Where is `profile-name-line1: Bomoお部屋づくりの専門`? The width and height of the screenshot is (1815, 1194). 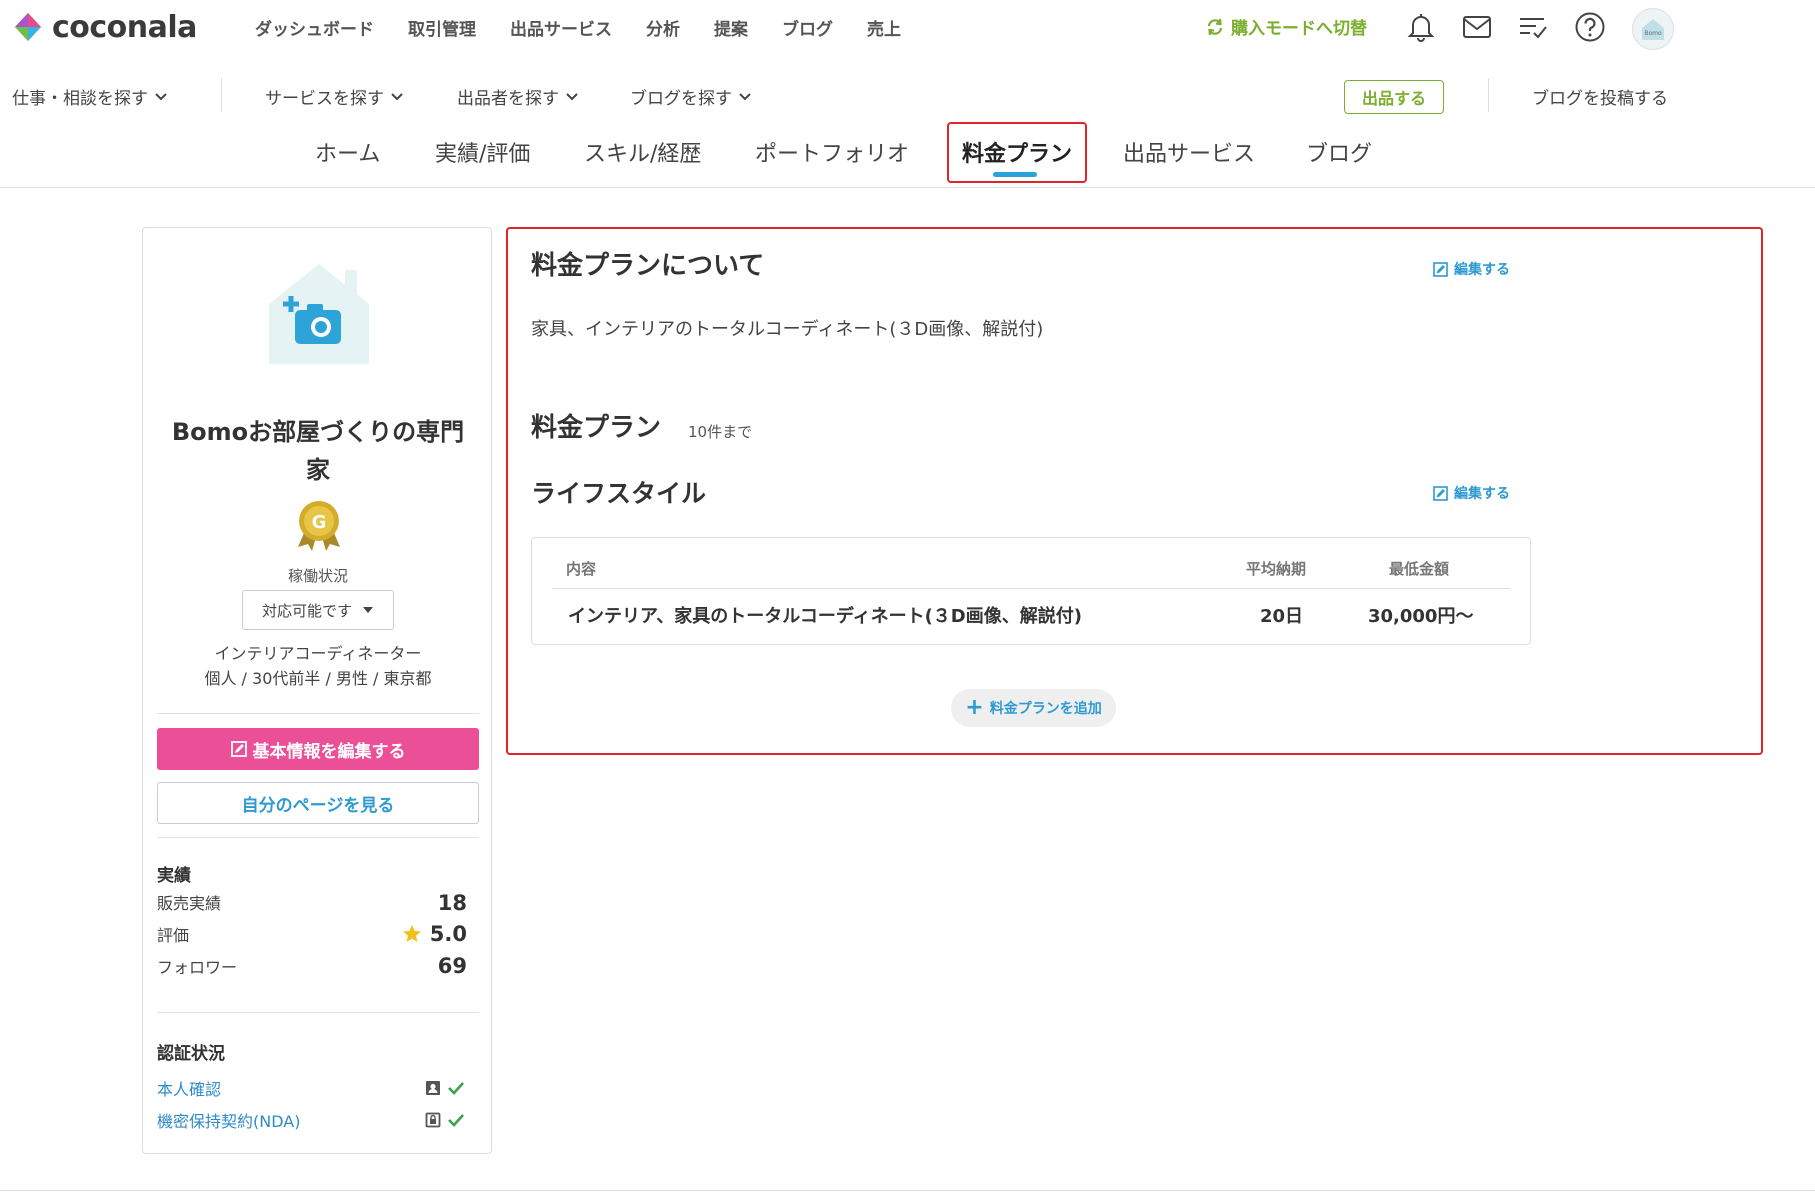 profile-name-line1: Bomoお部屋づくりの専門 is located at coordinates (318, 432).